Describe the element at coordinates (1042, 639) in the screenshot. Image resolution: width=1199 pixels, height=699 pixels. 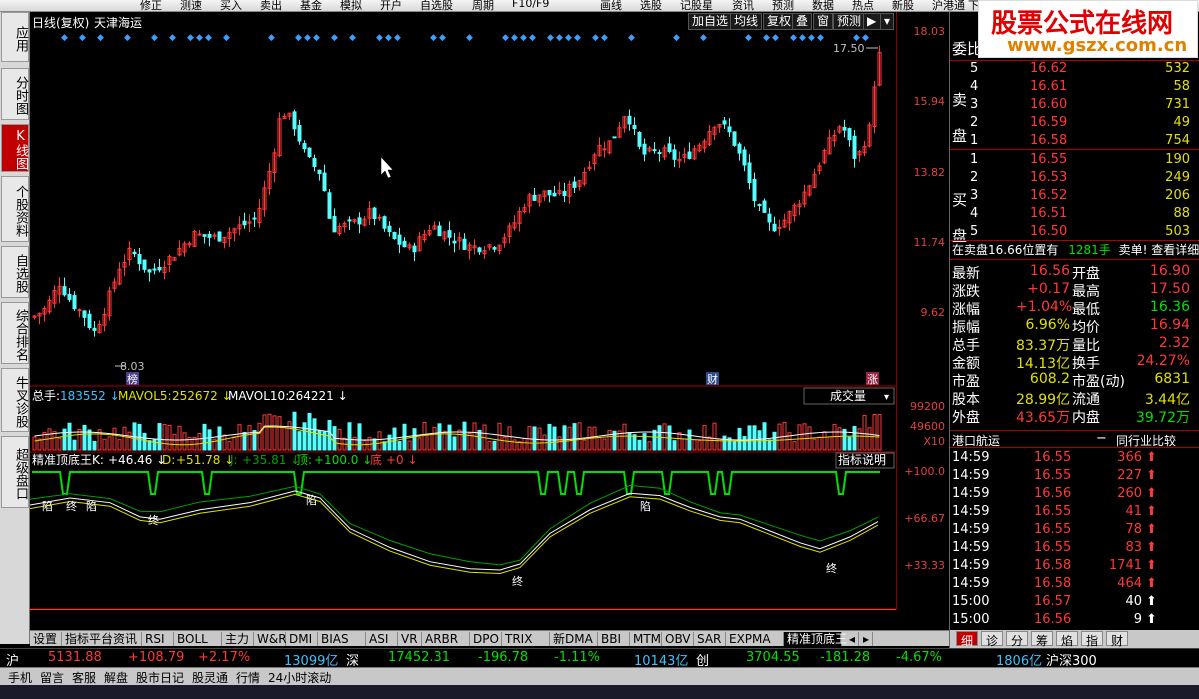
I see `quote-tab-3: 筹` at that location.